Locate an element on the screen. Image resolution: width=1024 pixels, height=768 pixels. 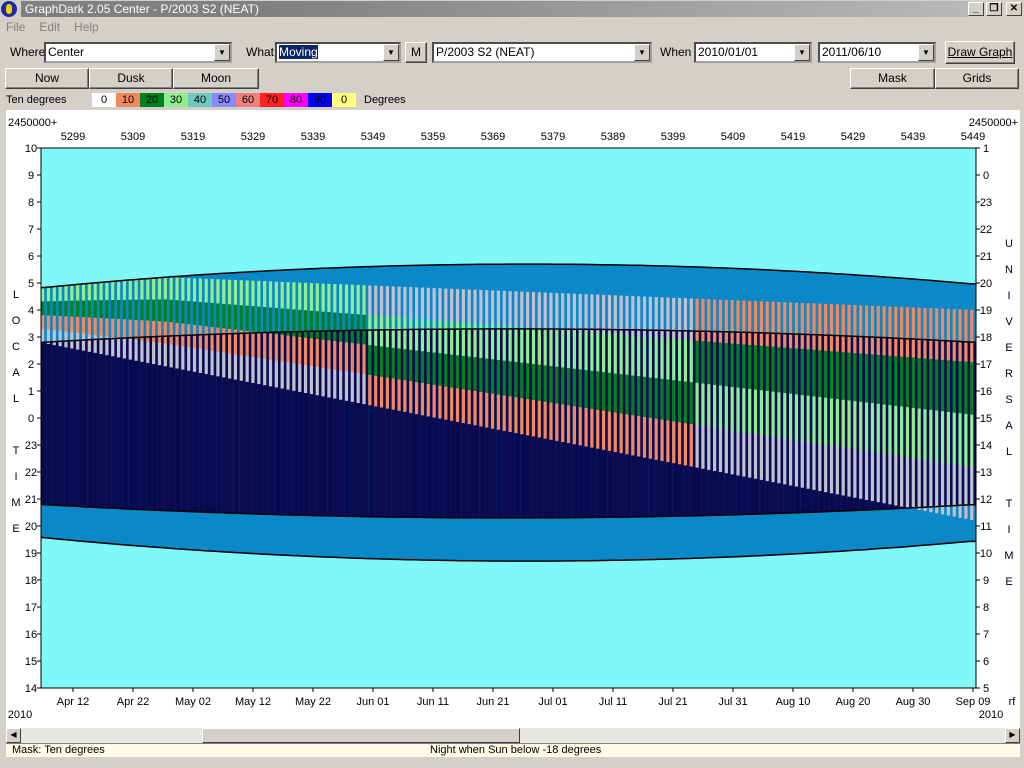
right-axis-title-letter: I is located at coordinates (1008, 530).